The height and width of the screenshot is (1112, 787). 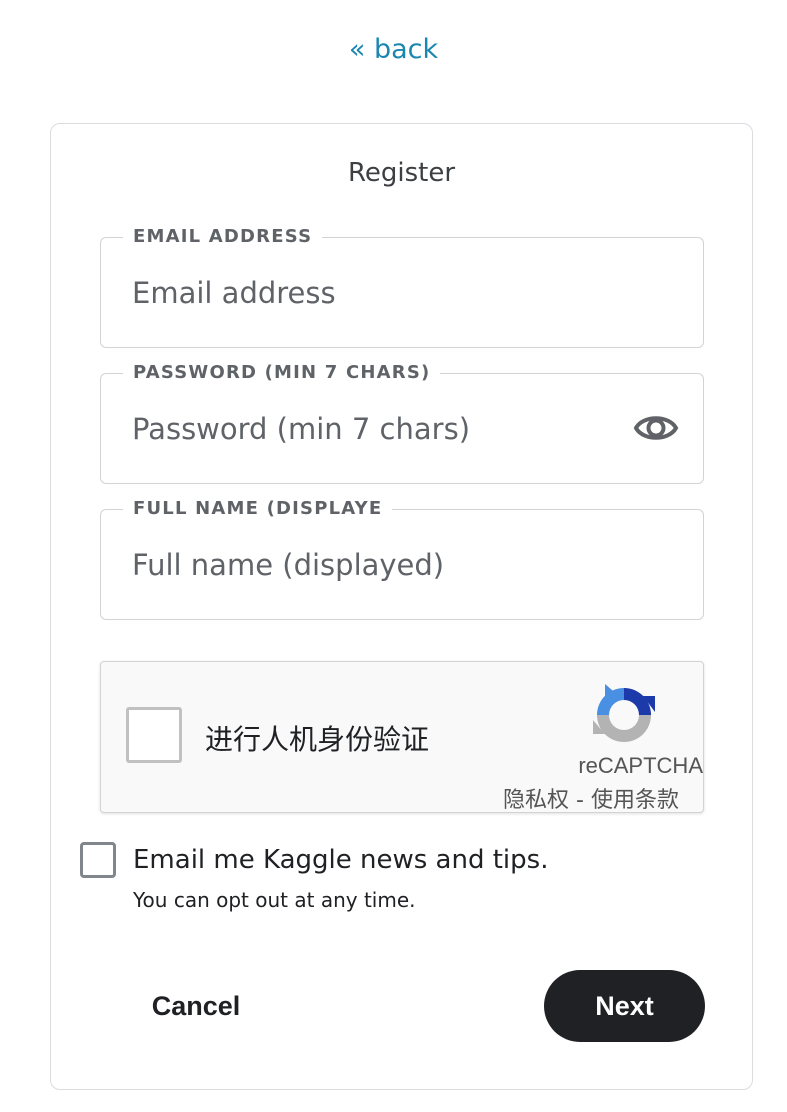 I want to click on newsletter-label: Email me Kaggle news and tips., so click(x=341, y=860).